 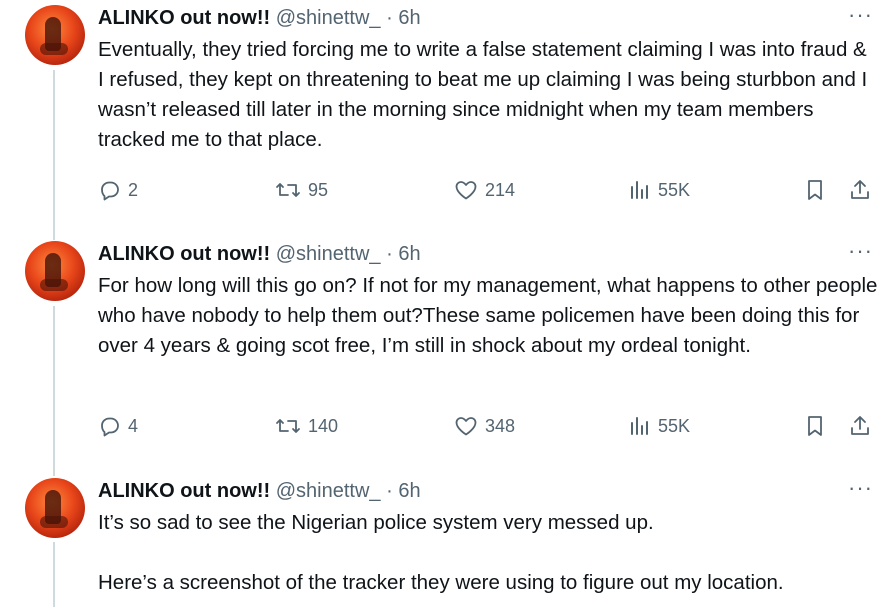 What do you see at coordinates (323, 425) in the screenshot?
I see `retweet-count: 140` at bounding box center [323, 425].